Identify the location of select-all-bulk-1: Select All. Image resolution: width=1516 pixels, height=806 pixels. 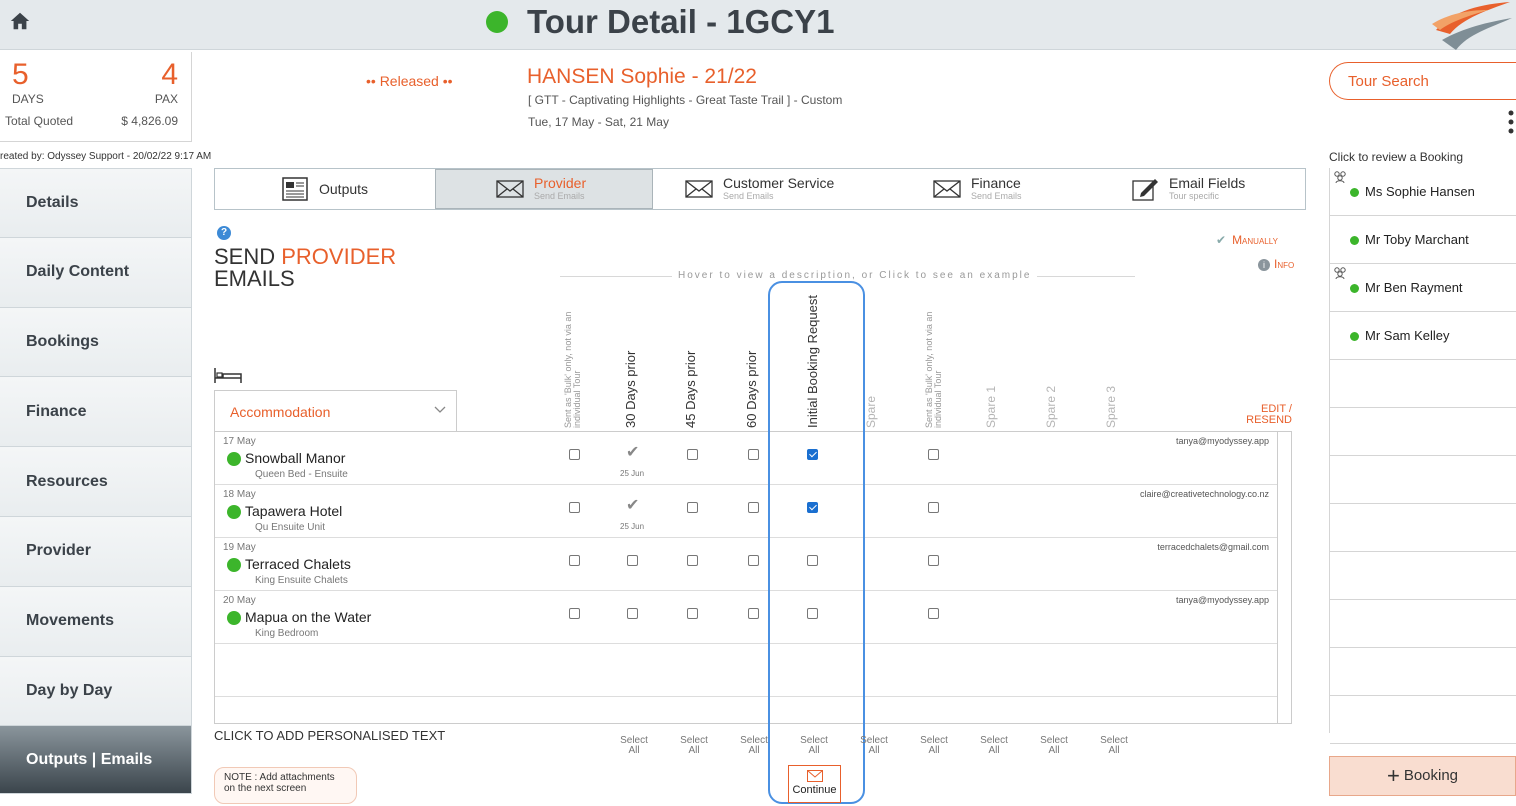
(634, 746).